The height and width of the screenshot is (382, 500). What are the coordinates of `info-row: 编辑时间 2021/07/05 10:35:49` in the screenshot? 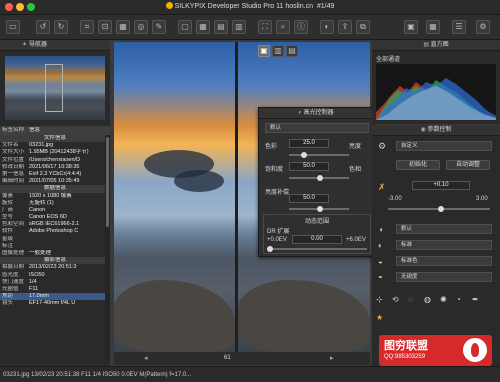 It's located at (55, 181).